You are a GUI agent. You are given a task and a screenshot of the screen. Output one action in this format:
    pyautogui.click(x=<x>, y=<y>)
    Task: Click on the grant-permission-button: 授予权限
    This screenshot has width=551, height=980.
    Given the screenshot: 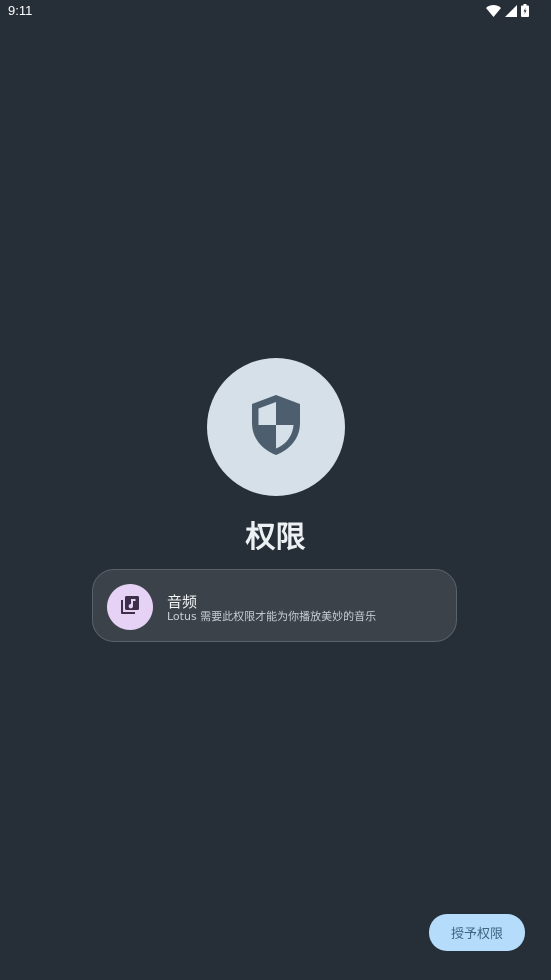 What is the action you would take?
    pyautogui.click(x=477, y=932)
    